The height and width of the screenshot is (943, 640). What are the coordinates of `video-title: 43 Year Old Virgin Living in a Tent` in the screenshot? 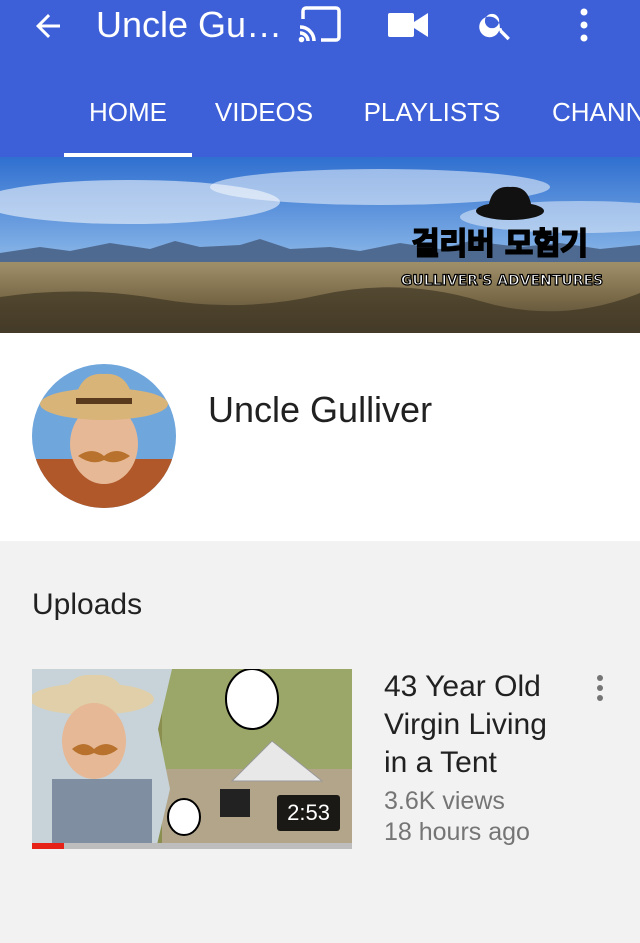 It's located at (479, 725).